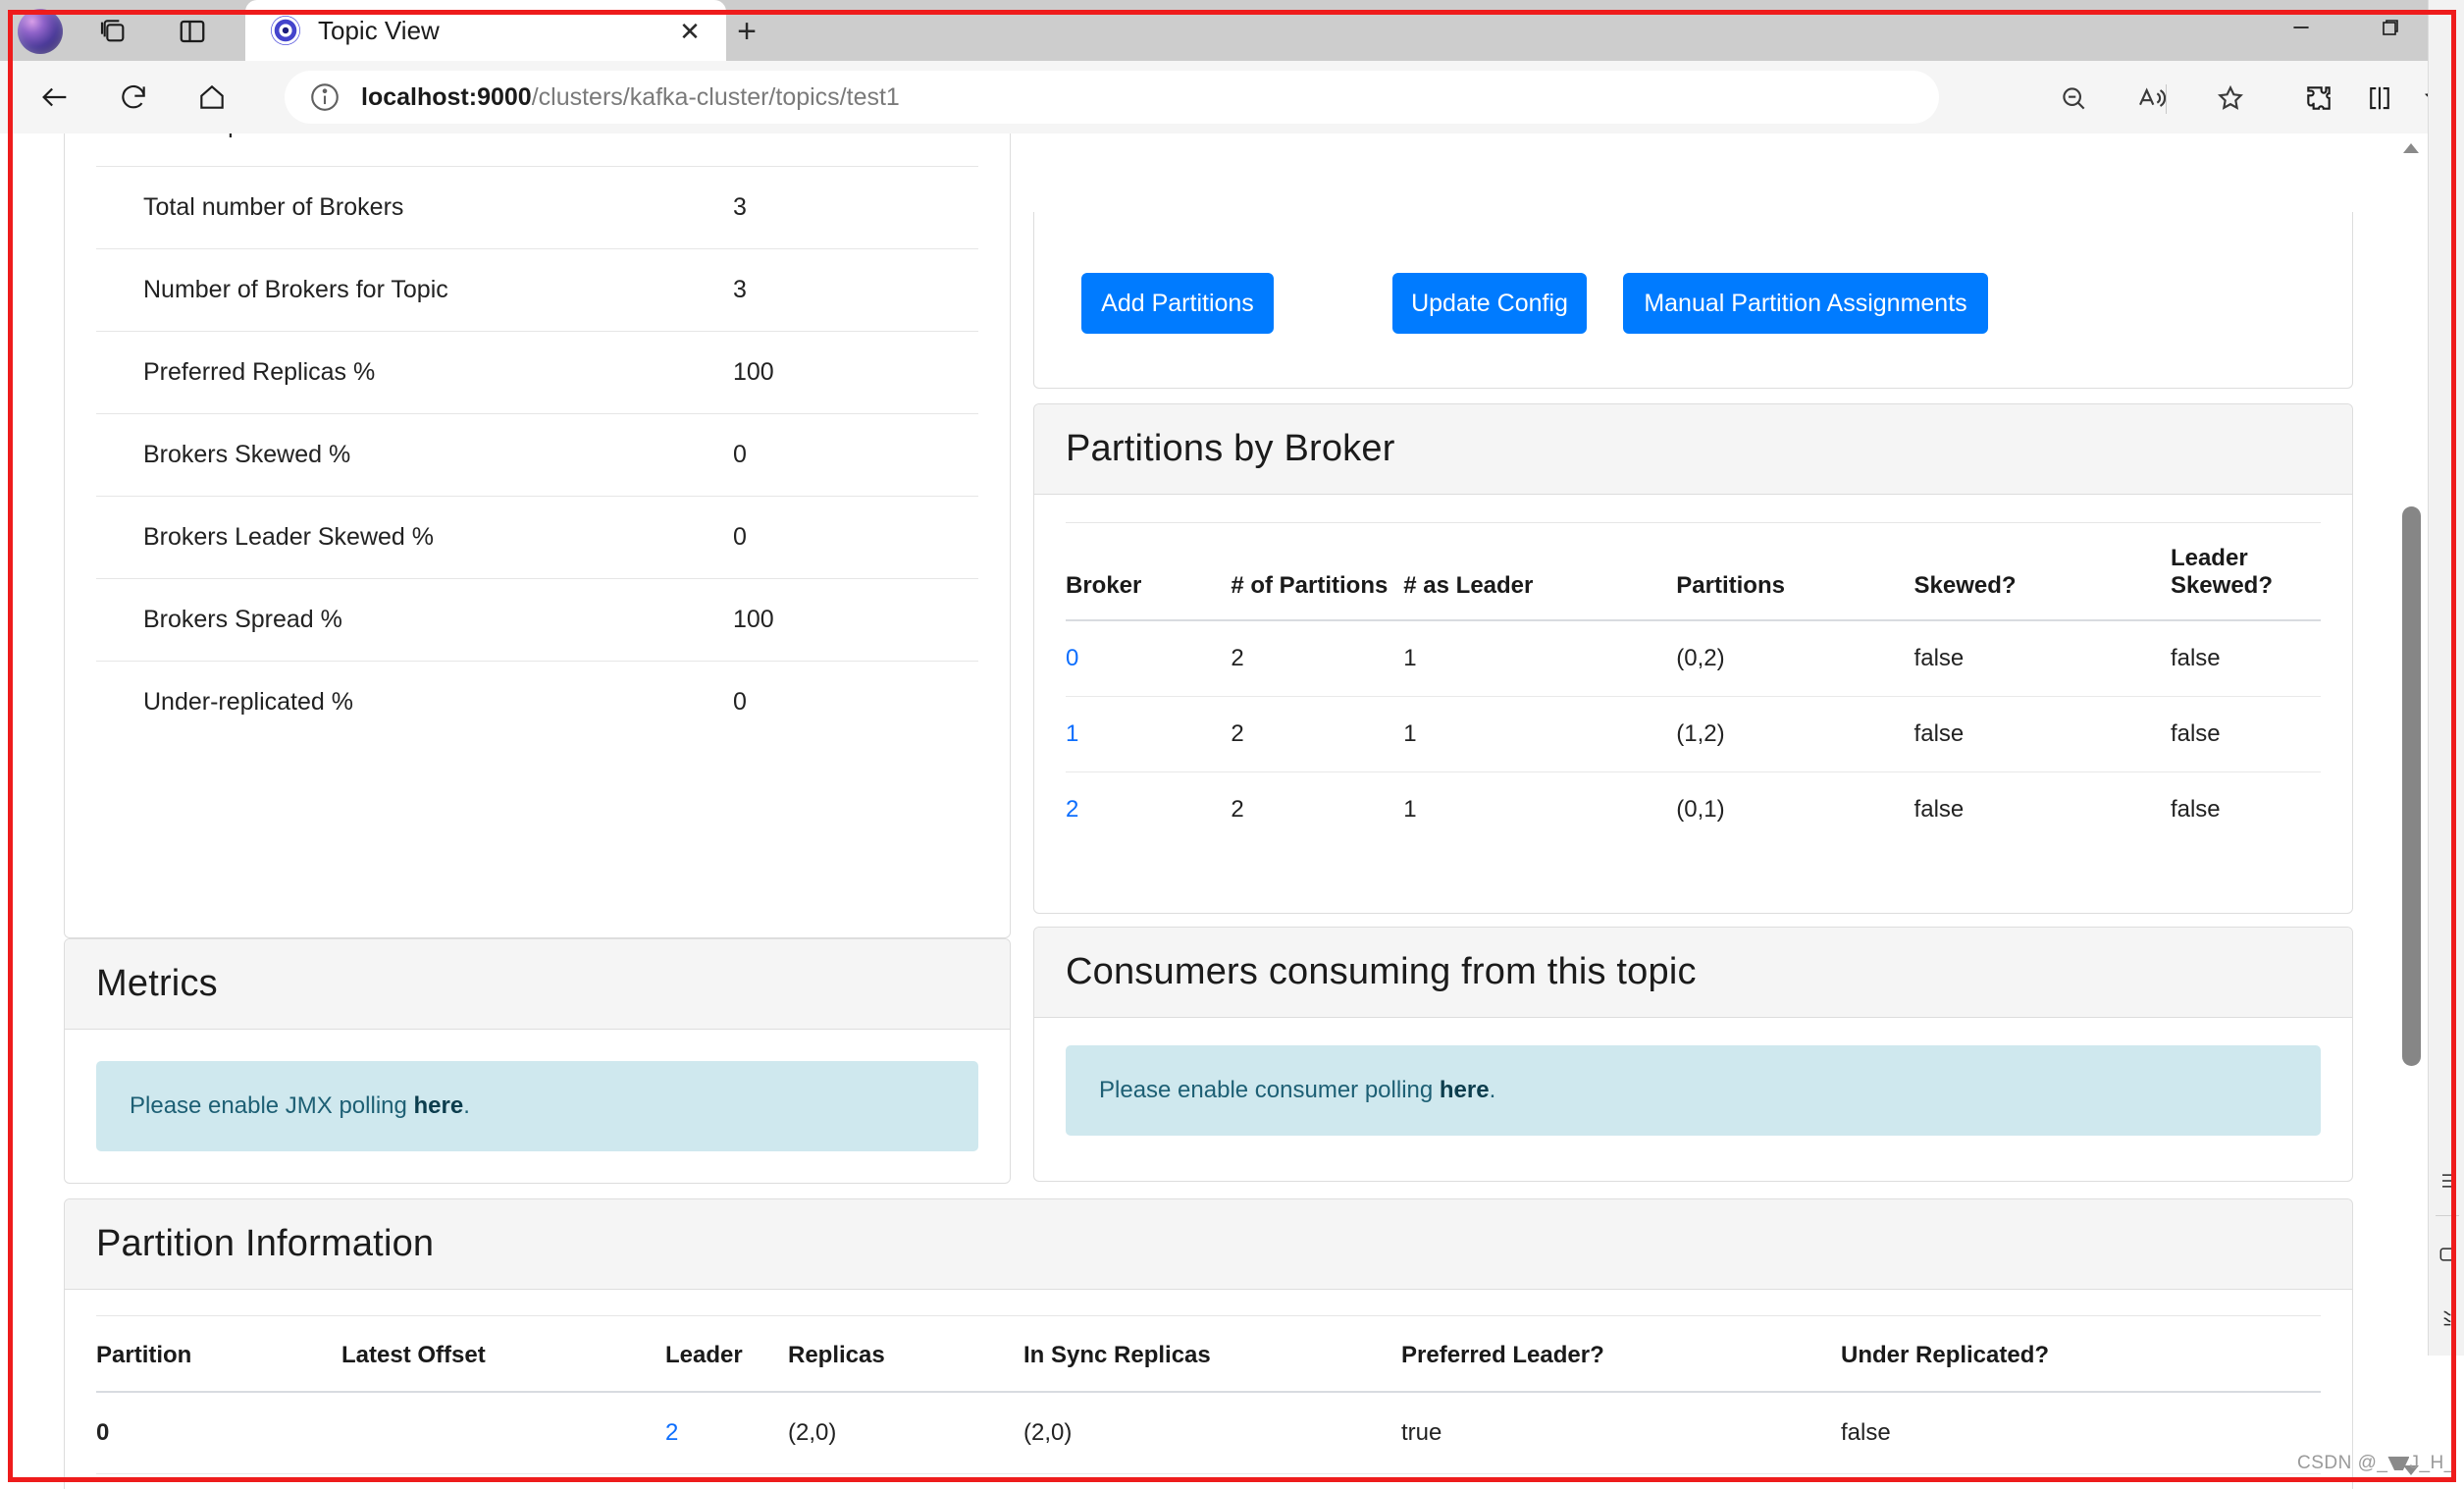 Image resolution: width=2464 pixels, height=1489 pixels. What do you see at coordinates (1232, 30) in the screenshot?
I see `tab-strip: Topic View ✕ +` at bounding box center [1232, 30].